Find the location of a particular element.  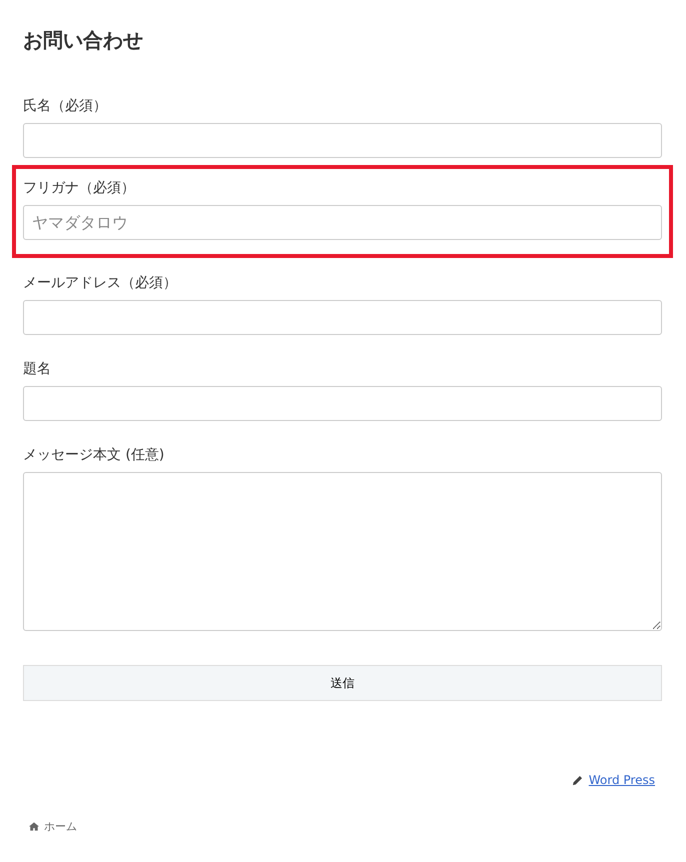

pencil-icon is located at coordinates (577, 780).